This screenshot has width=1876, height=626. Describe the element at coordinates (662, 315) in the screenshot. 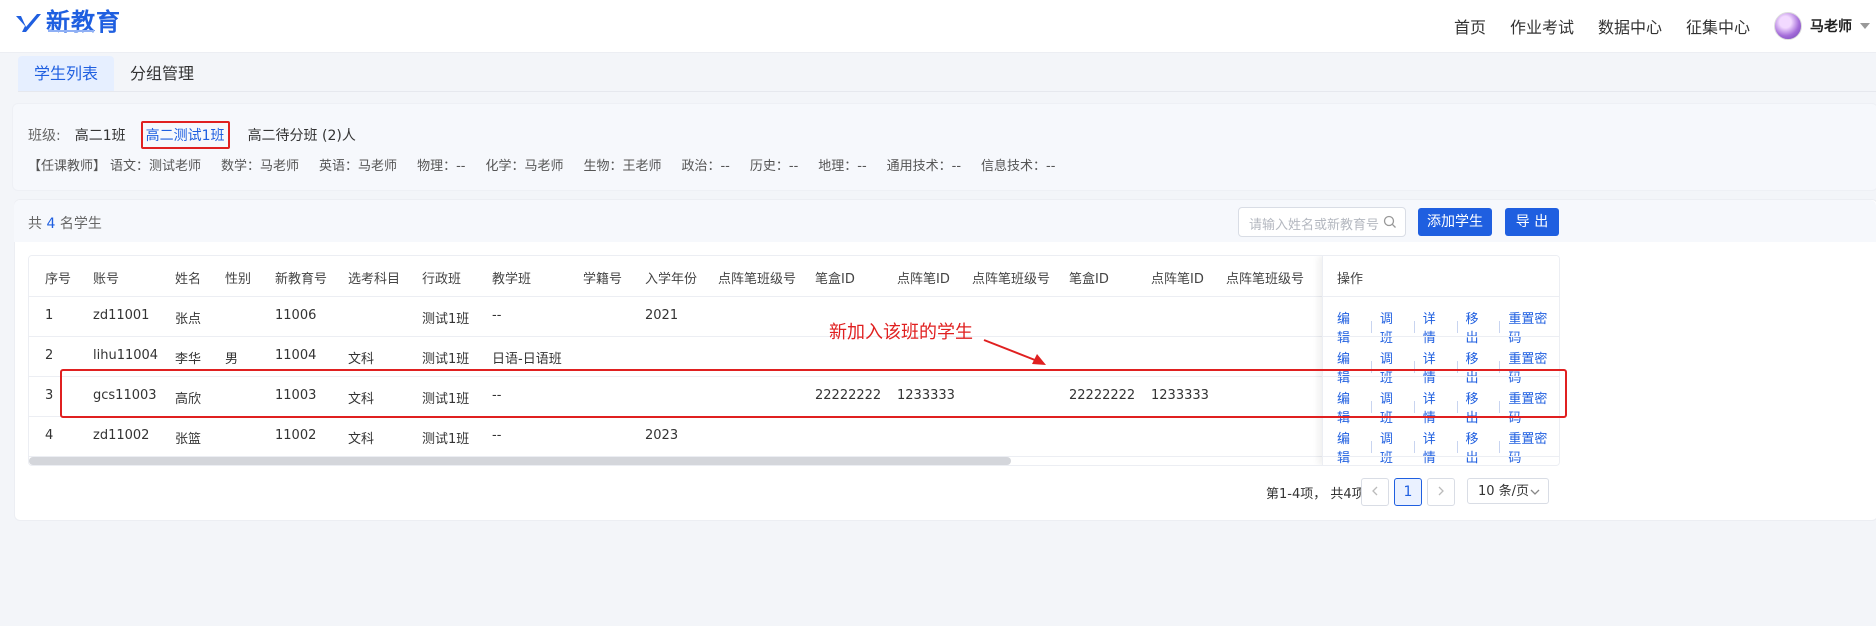

I see `table-cell: 2021` at that location.